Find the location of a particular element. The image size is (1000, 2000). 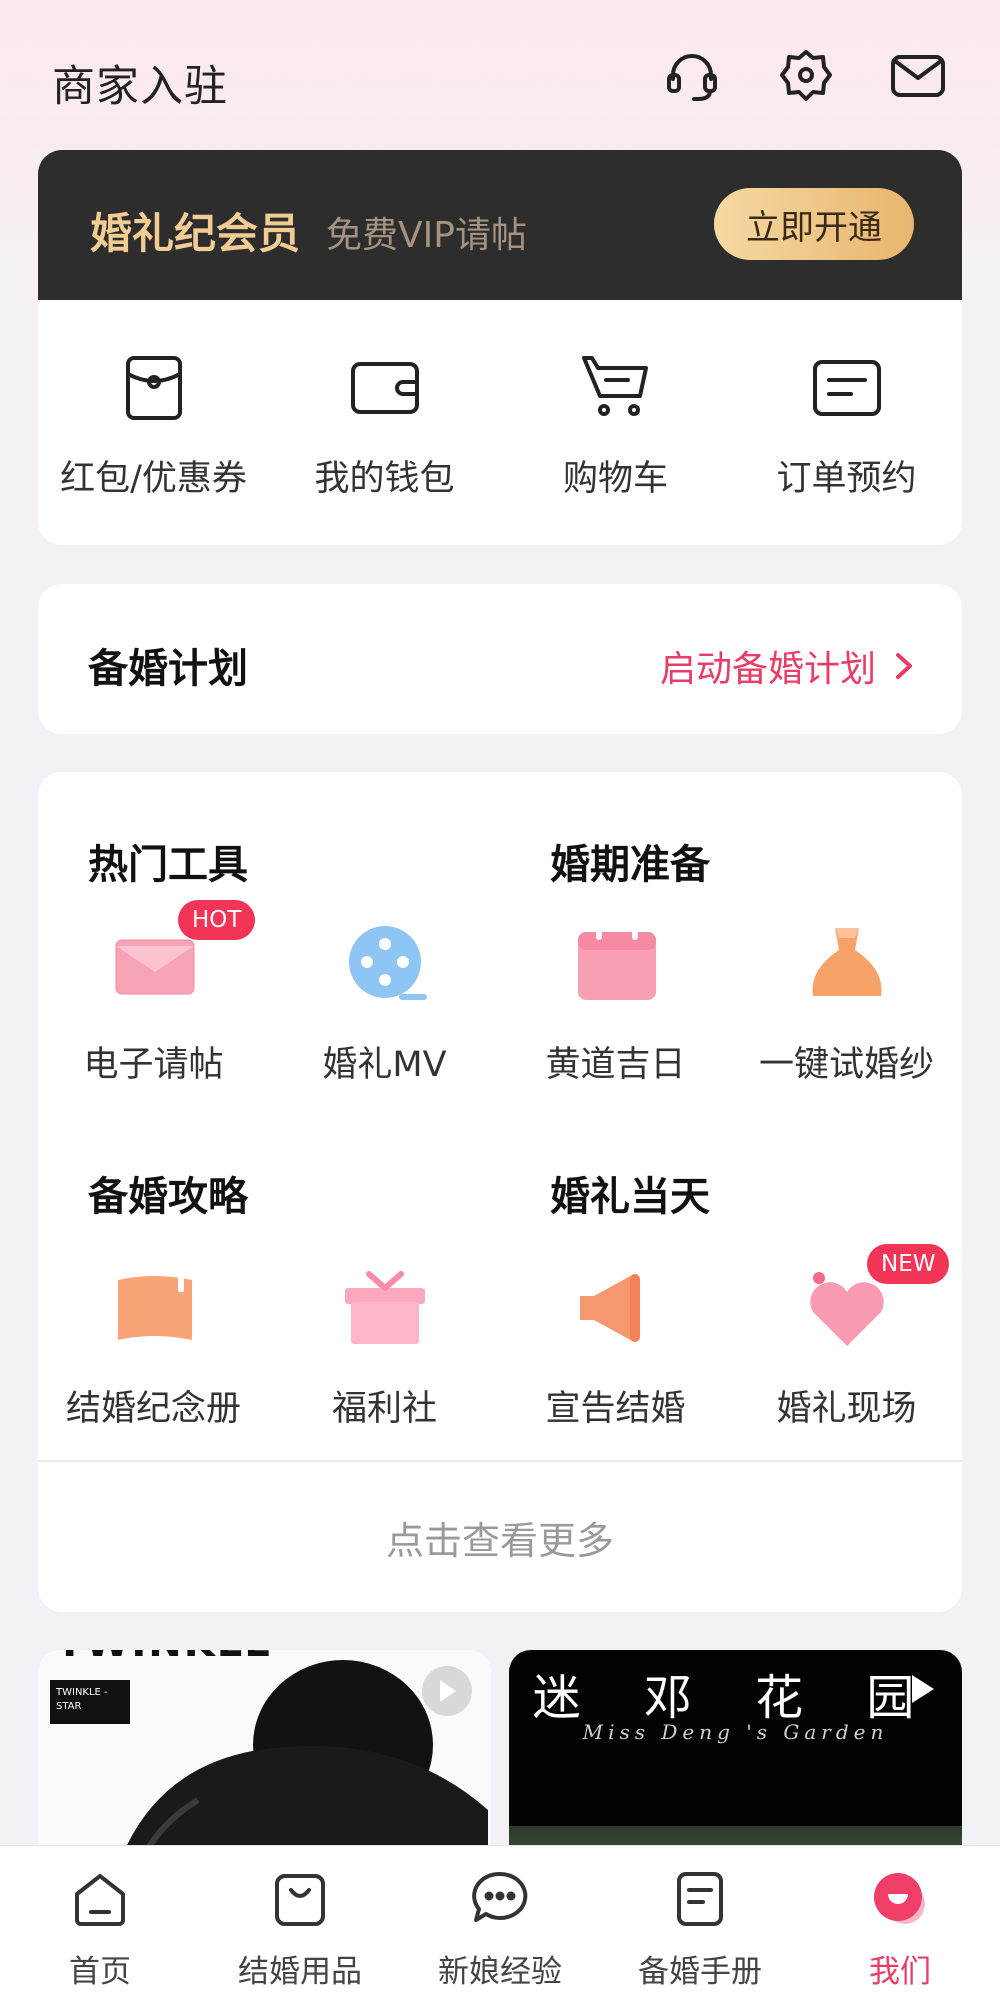

bag-icon is located at coordinates (300, 1899).